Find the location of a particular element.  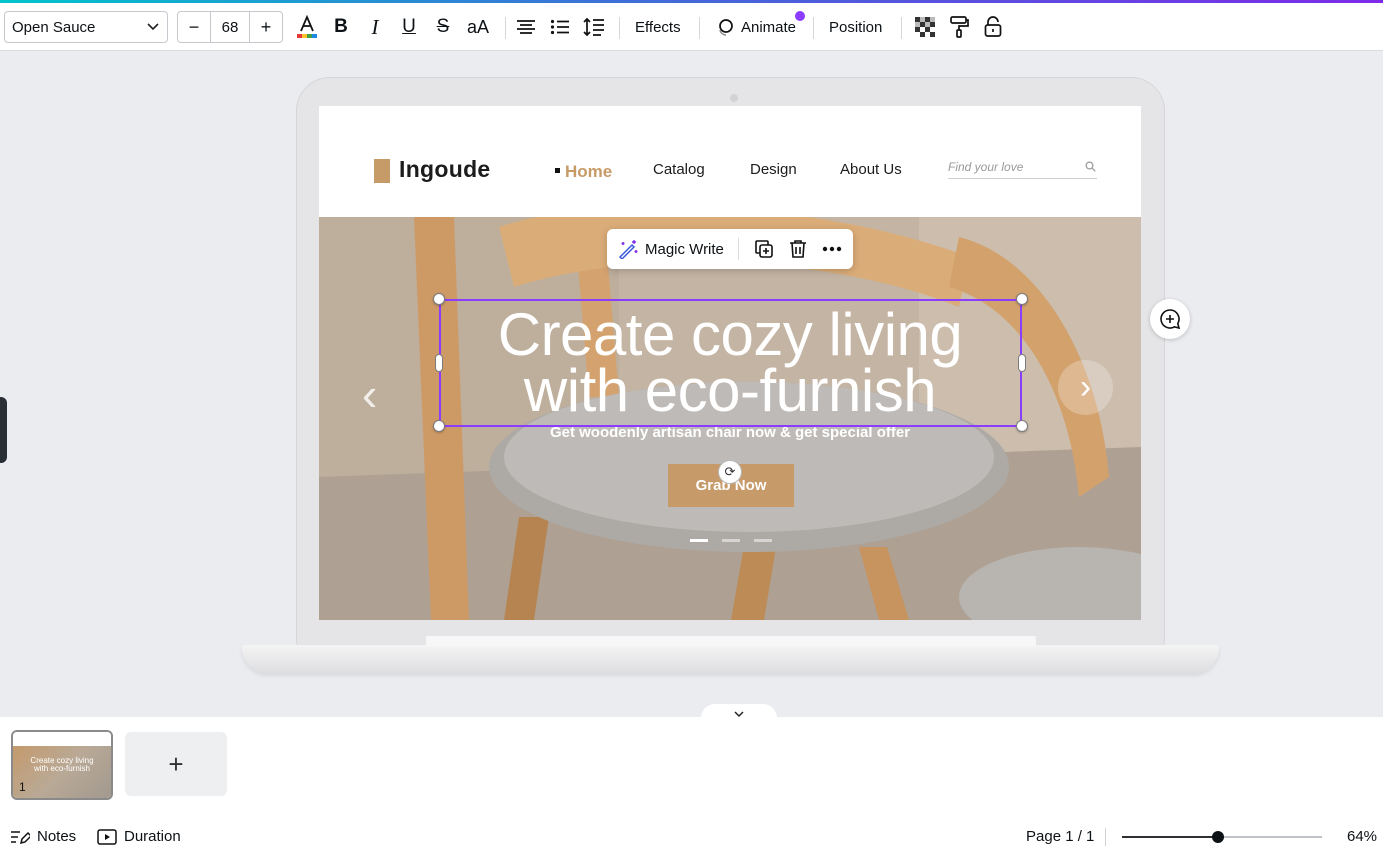

font-family-value: Open Sauce is located at coordinates (54, 27).